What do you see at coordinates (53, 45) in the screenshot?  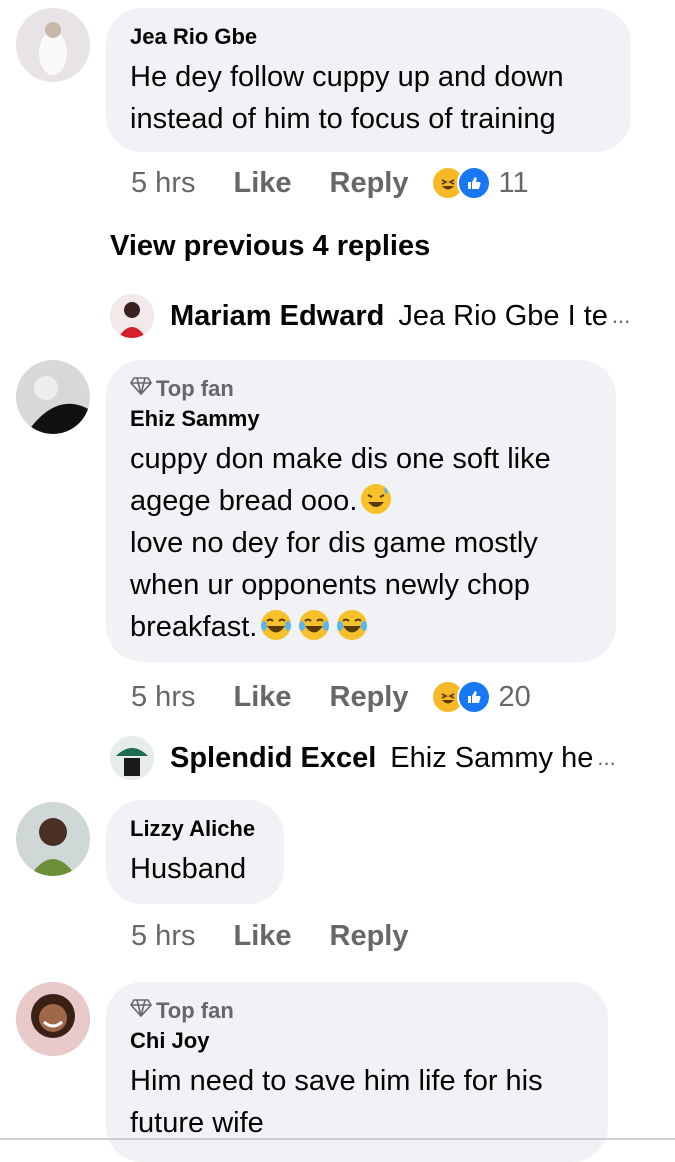 I see `avatar-jea-rio-gbe` at bounding box center [53, 45].